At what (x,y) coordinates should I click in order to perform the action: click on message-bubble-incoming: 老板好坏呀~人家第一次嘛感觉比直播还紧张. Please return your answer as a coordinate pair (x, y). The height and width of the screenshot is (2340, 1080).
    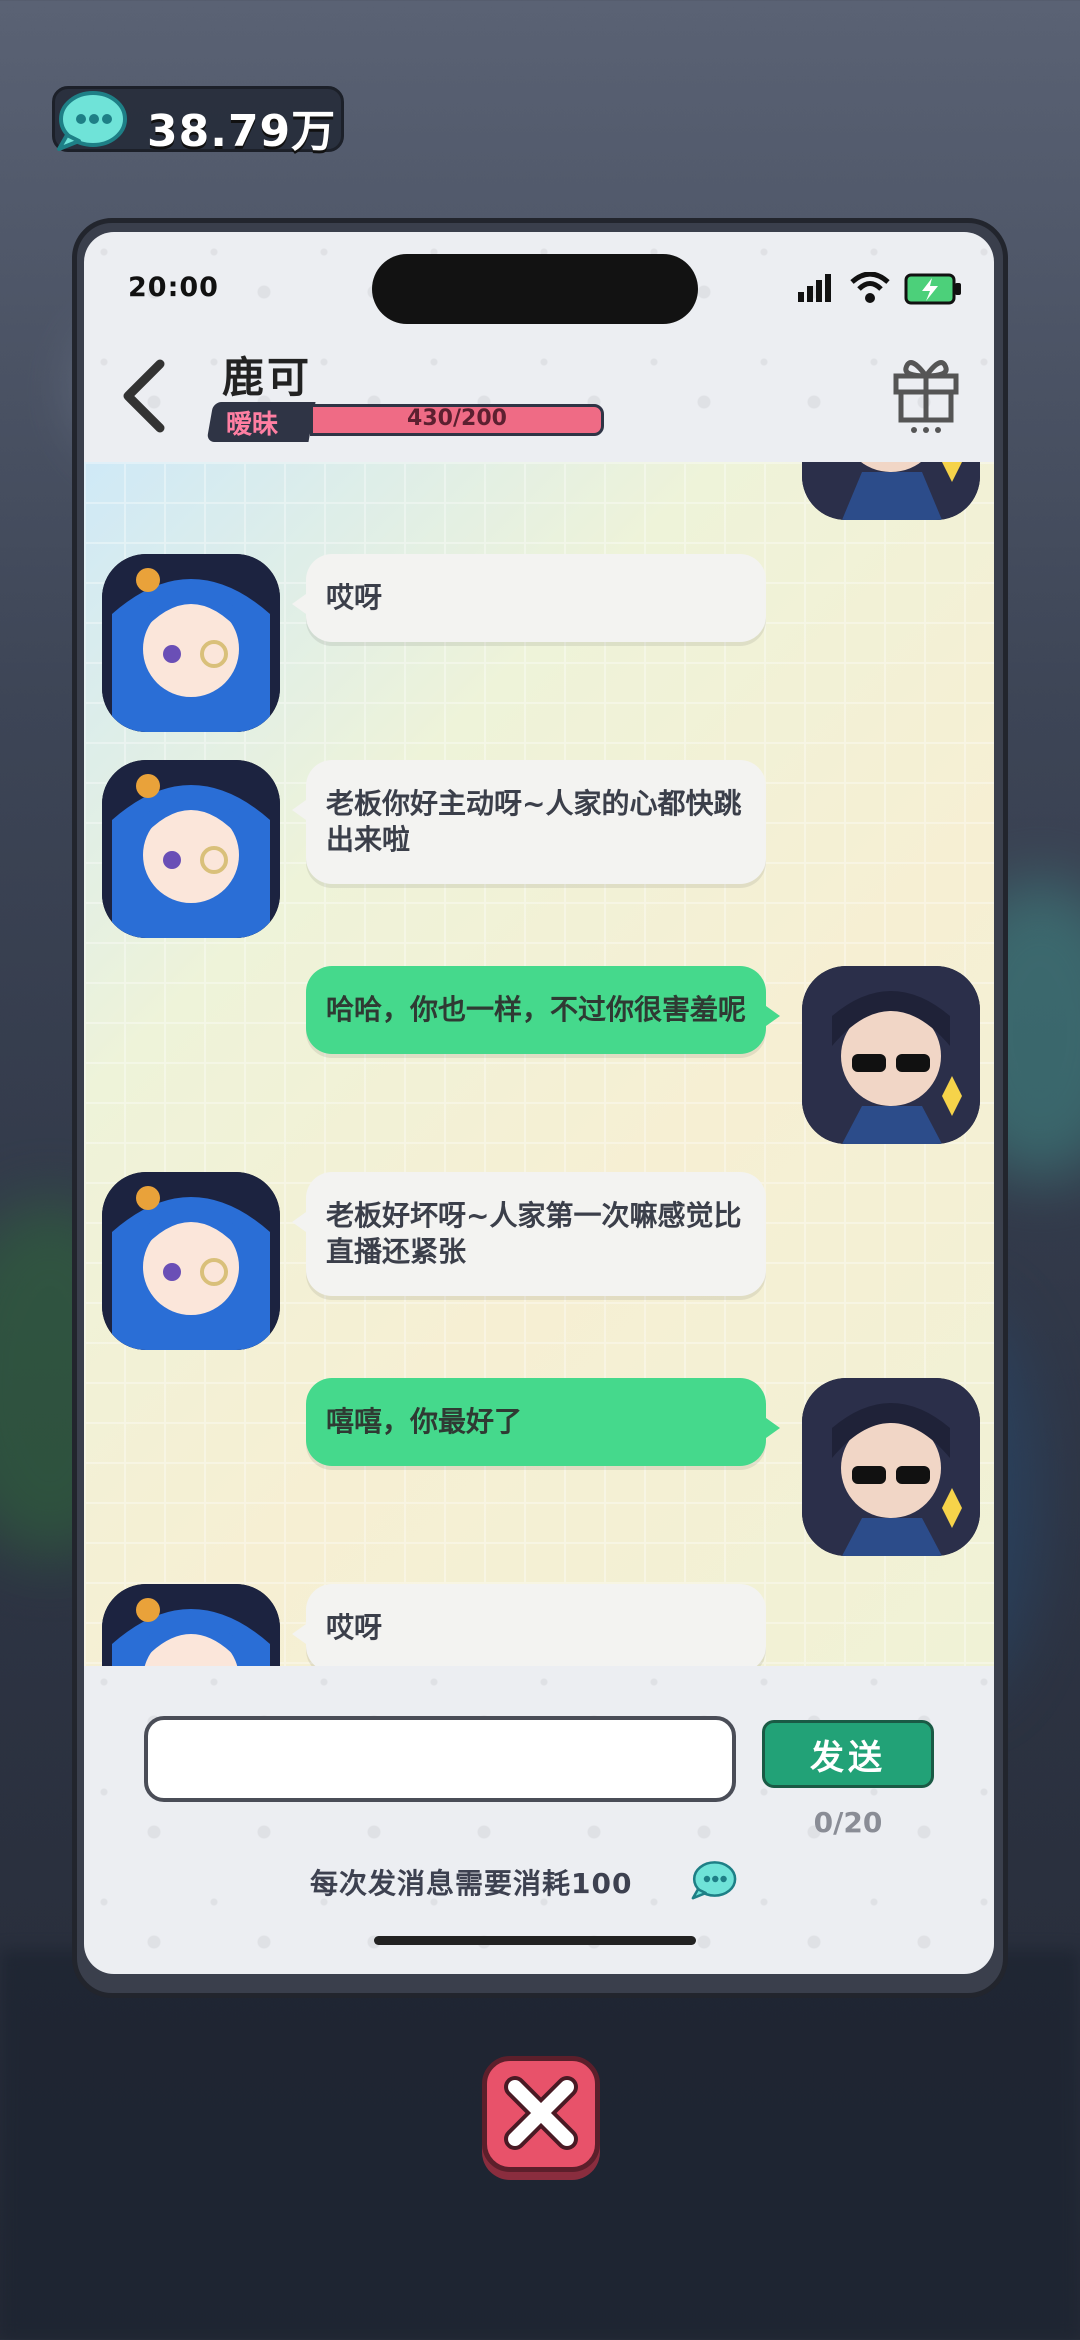
    Looking at the image, I should click on (529, 1234).